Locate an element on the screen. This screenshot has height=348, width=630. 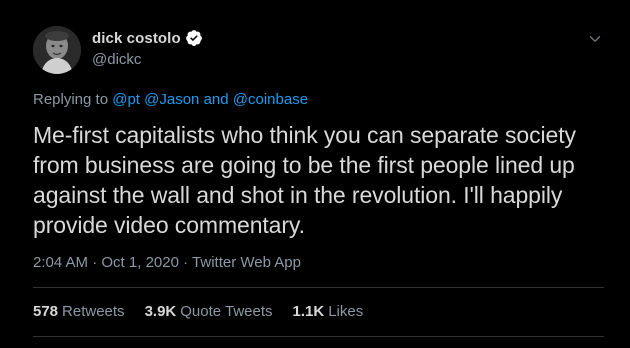
avatar-photo is located at coordinates (57, 50).